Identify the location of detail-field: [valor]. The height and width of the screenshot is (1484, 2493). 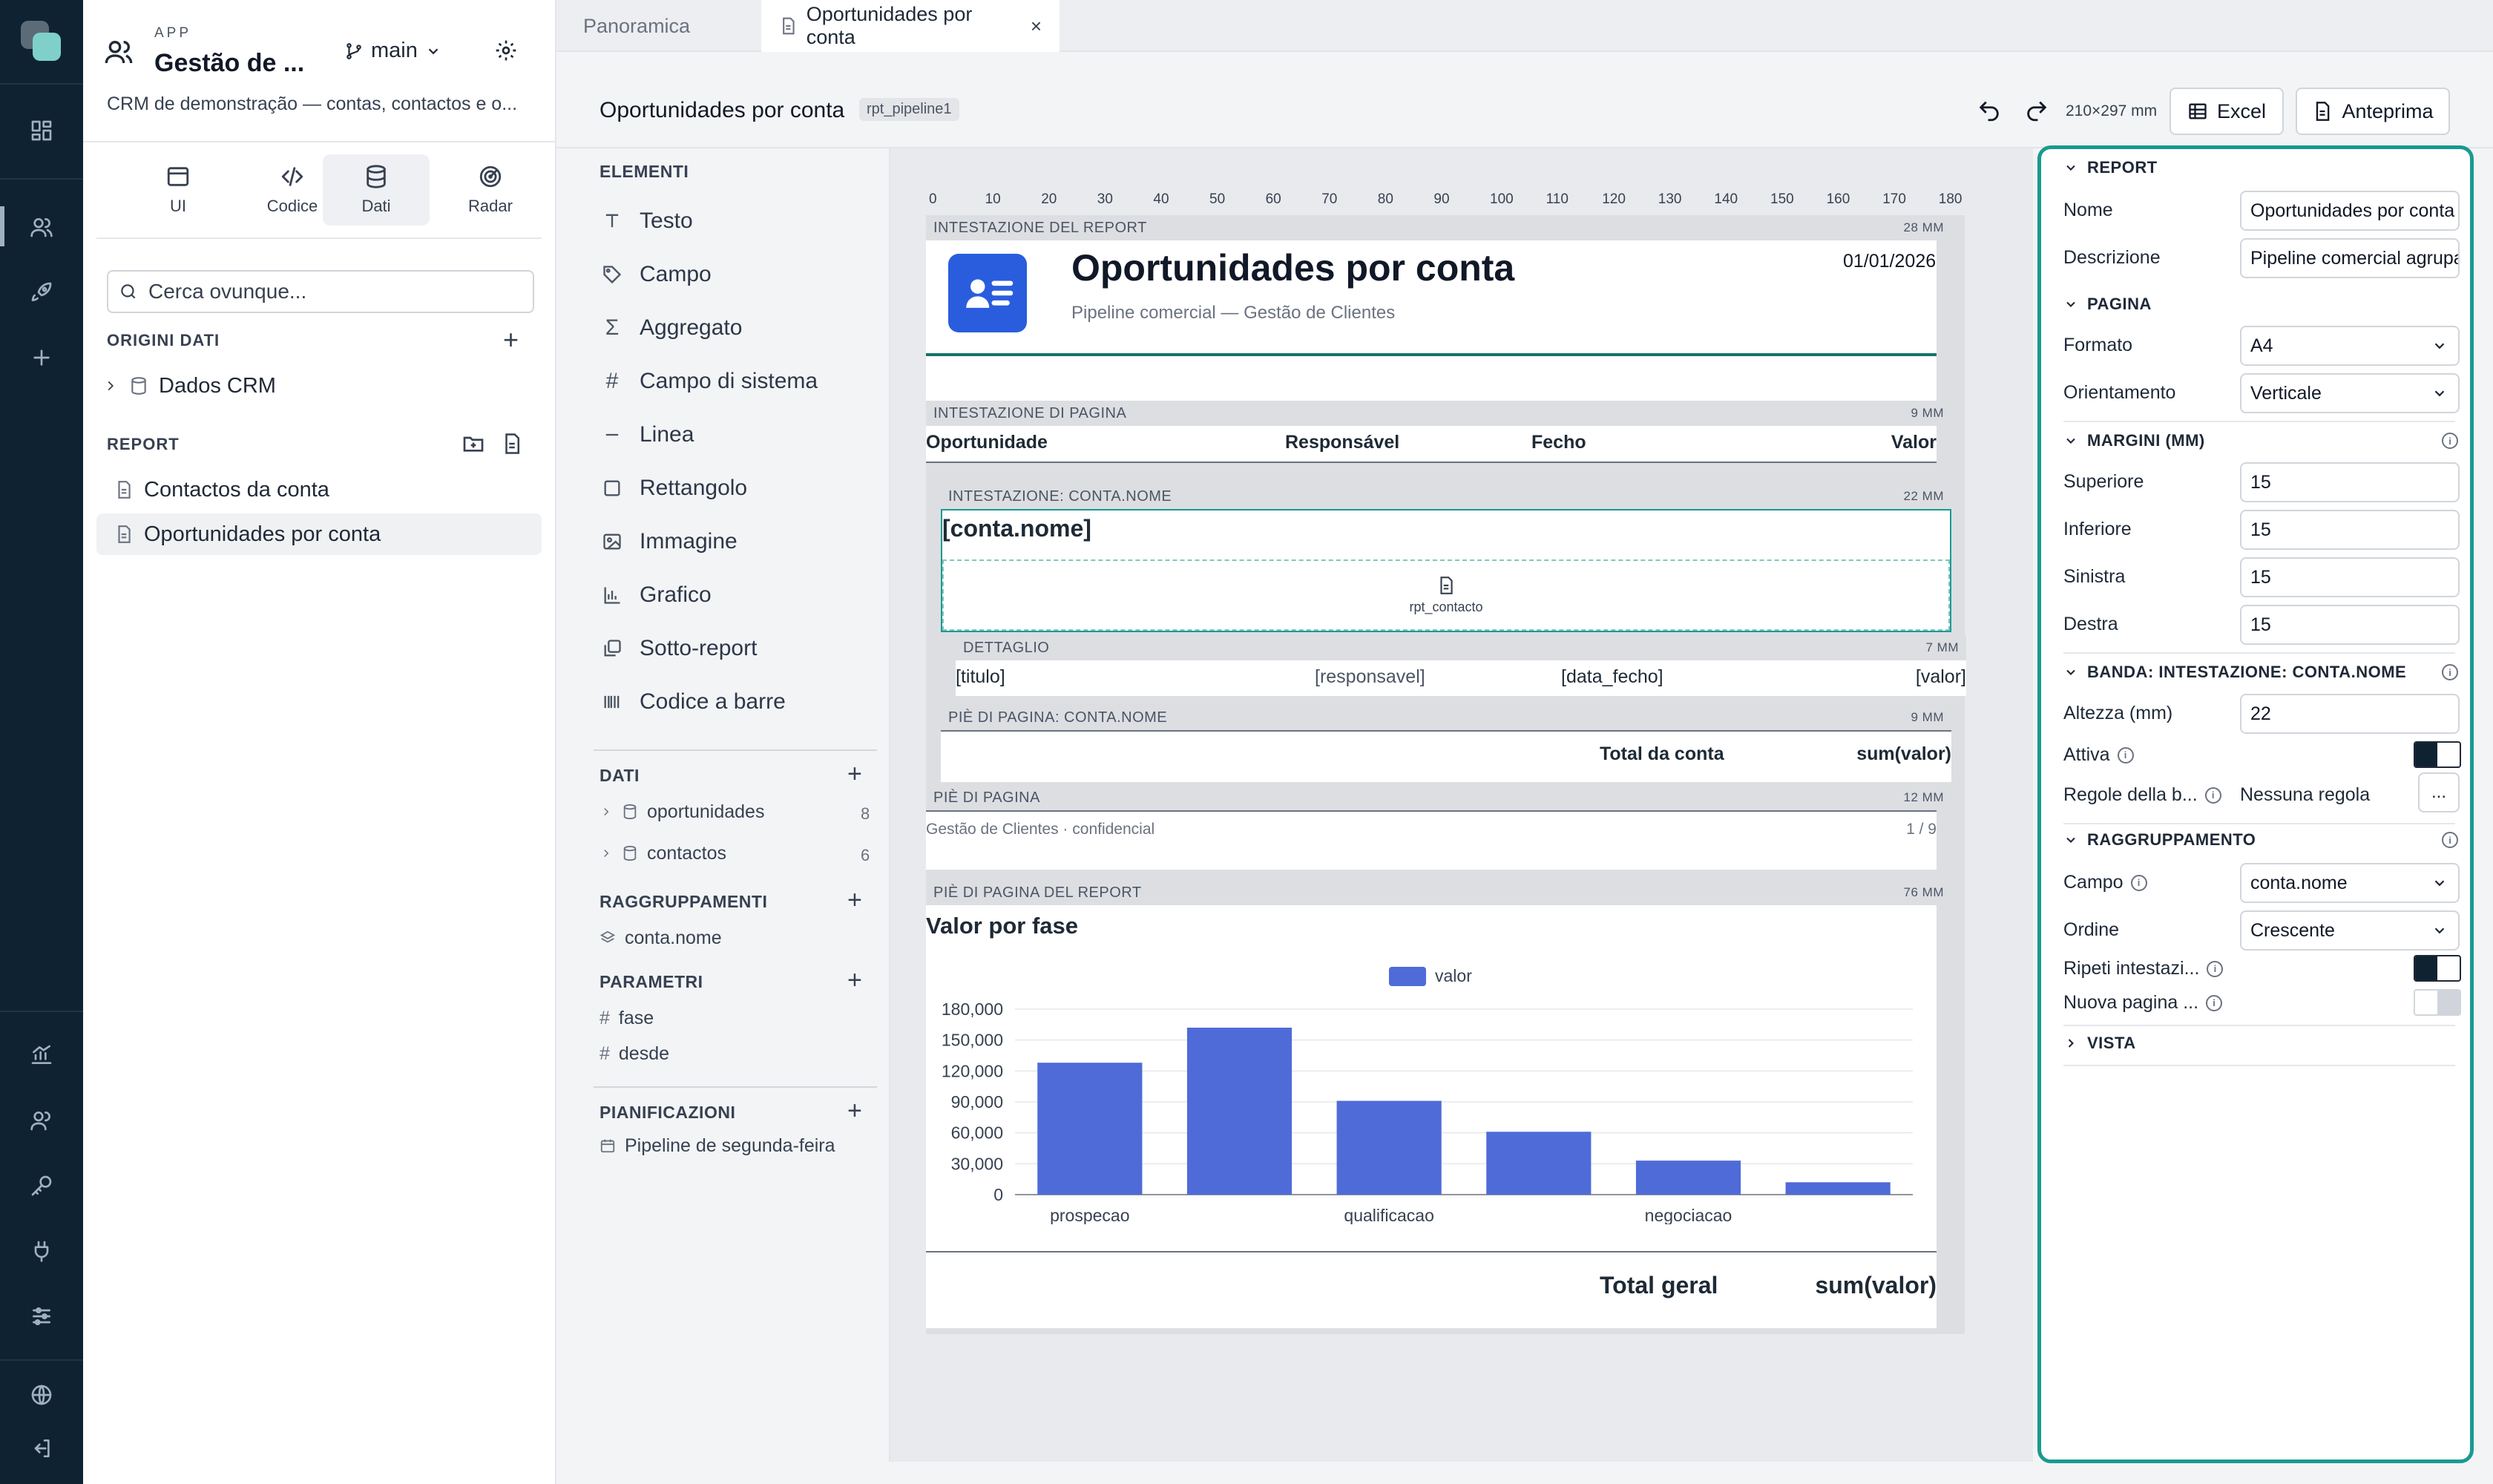
(1941, 677).